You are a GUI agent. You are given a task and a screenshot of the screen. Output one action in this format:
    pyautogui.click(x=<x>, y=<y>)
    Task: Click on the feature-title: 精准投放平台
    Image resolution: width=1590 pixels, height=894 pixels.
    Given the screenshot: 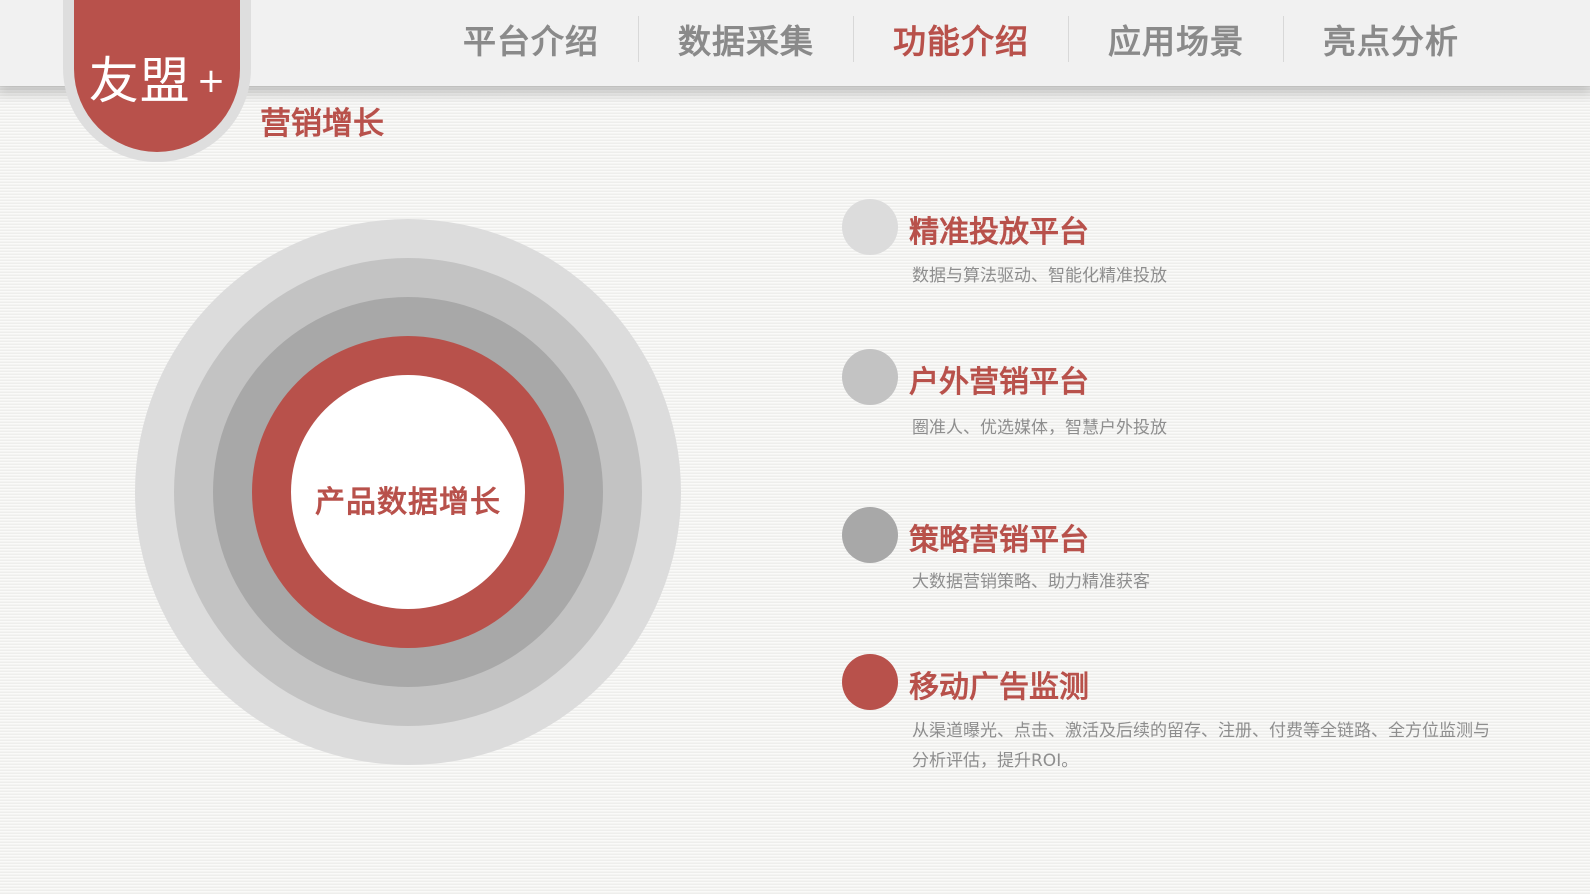 What is the action you would take?
    pyautogui.click(x=999, y=232)
    